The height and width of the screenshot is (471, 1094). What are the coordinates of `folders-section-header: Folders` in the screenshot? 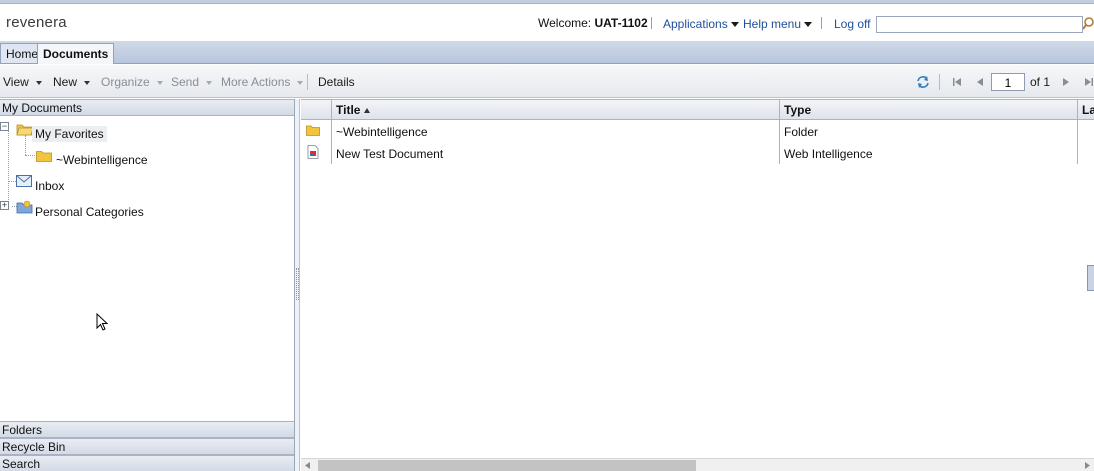 It's located at (147, 429).